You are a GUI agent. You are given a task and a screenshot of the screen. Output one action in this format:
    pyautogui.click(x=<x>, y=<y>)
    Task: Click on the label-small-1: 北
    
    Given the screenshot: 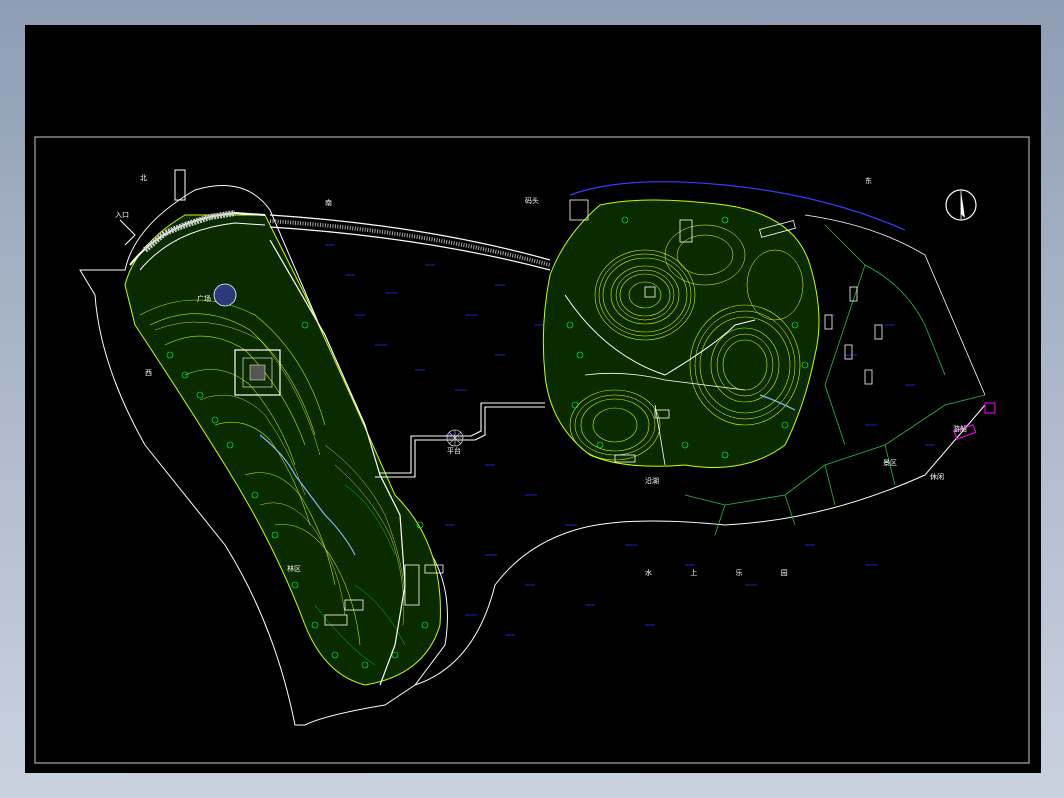 What is the action you would take?
    pyautogui.click(x=143, y=178)
    